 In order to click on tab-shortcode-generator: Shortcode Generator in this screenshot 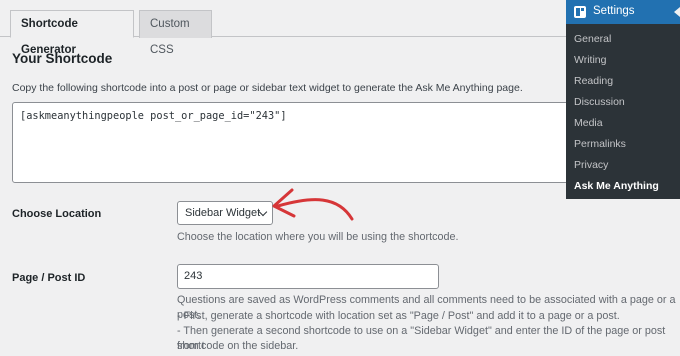, I will do `click(72, 33)`.